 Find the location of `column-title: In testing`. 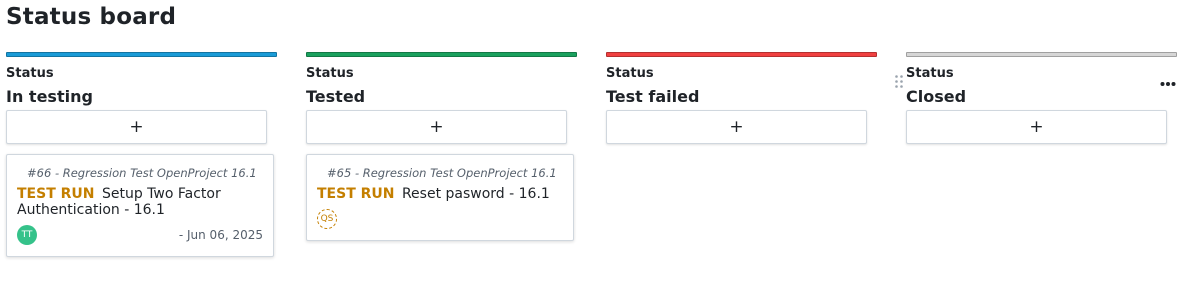

column-title: In testing is located at coordinates (141, 96).